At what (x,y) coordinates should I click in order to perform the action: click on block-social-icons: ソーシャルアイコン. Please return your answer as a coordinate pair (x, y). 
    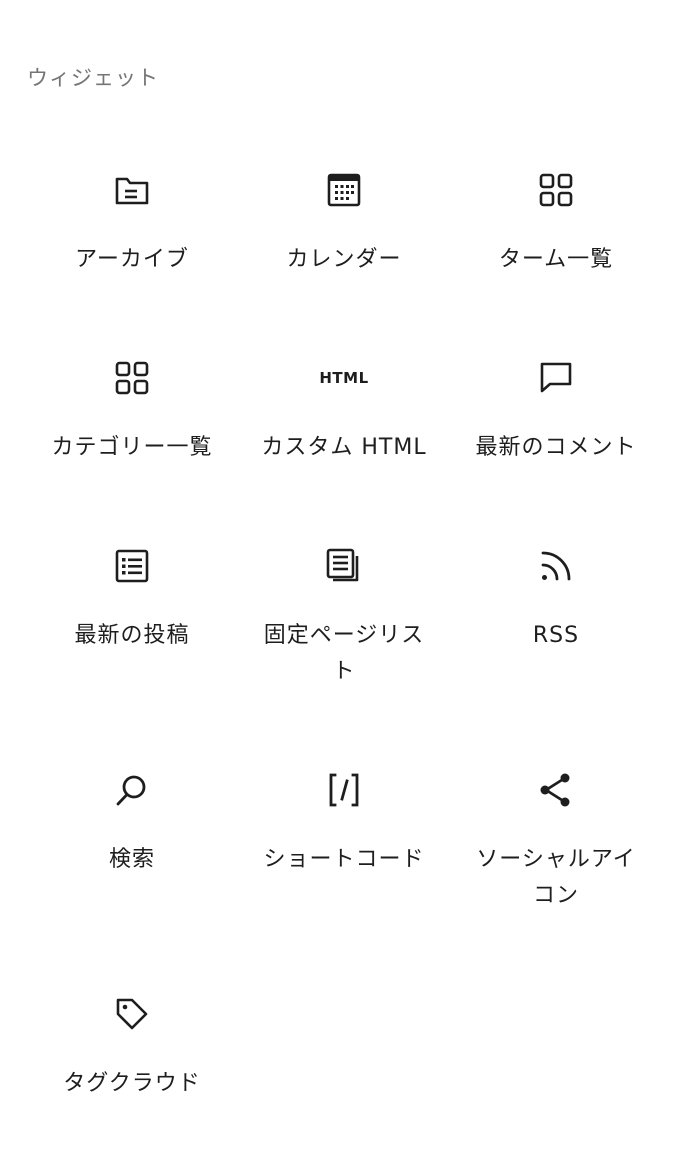
    Looking at the image, I should click on (556, 862).